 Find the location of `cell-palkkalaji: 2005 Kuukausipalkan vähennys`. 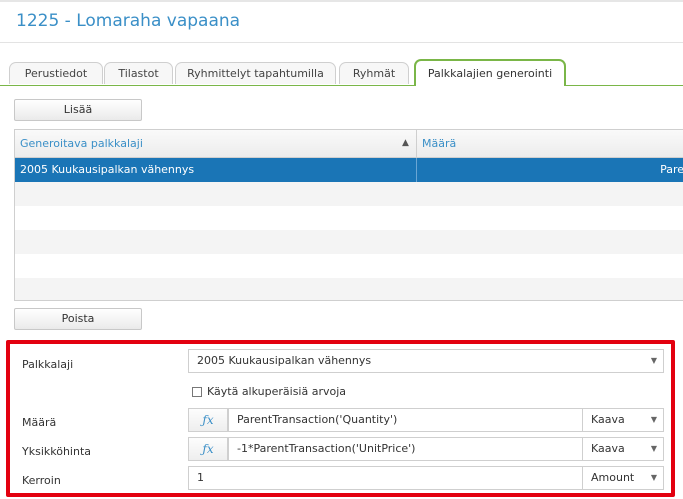

cell-palkkalaji: 2005 Kuukausipalkan vähennys is located at coordinates (107, 169).